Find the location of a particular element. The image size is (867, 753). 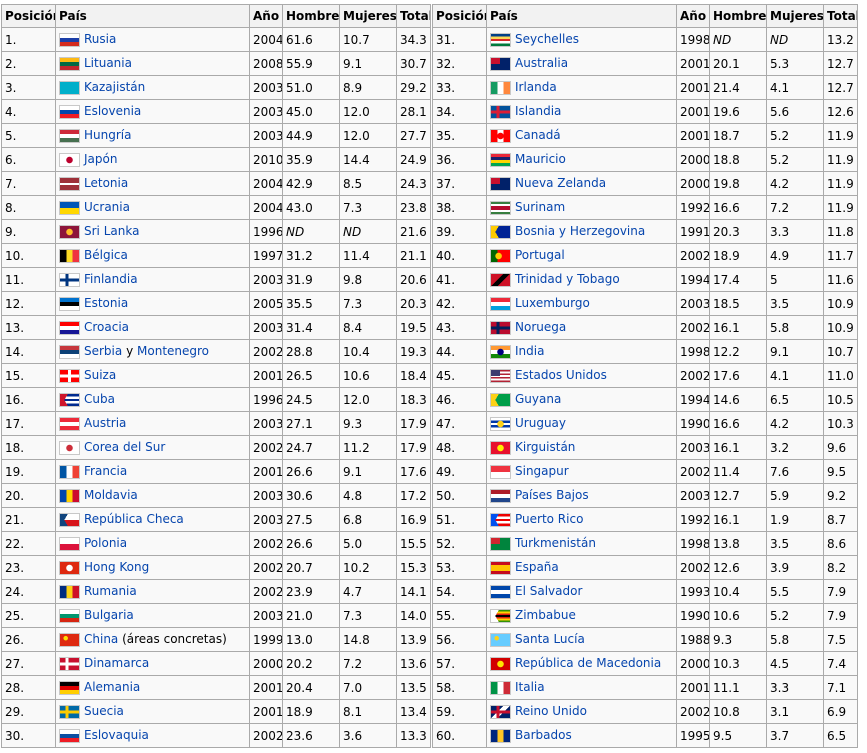

total-rate-cell: 11.9 is located at coordinates (840, 183).